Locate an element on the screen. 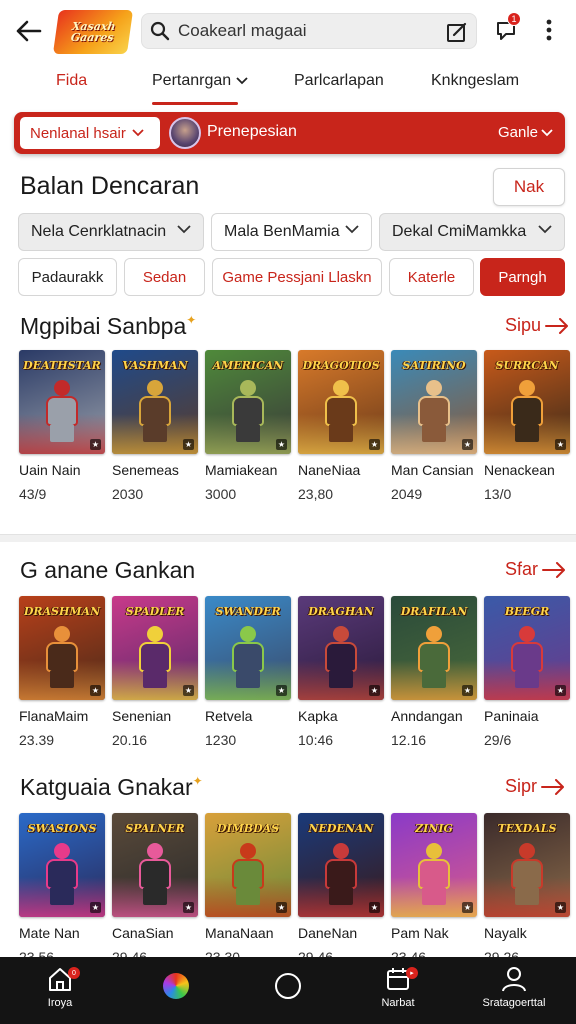  game-thumbnail: DIMBDAS ★ is located at coordinates (248, 865).